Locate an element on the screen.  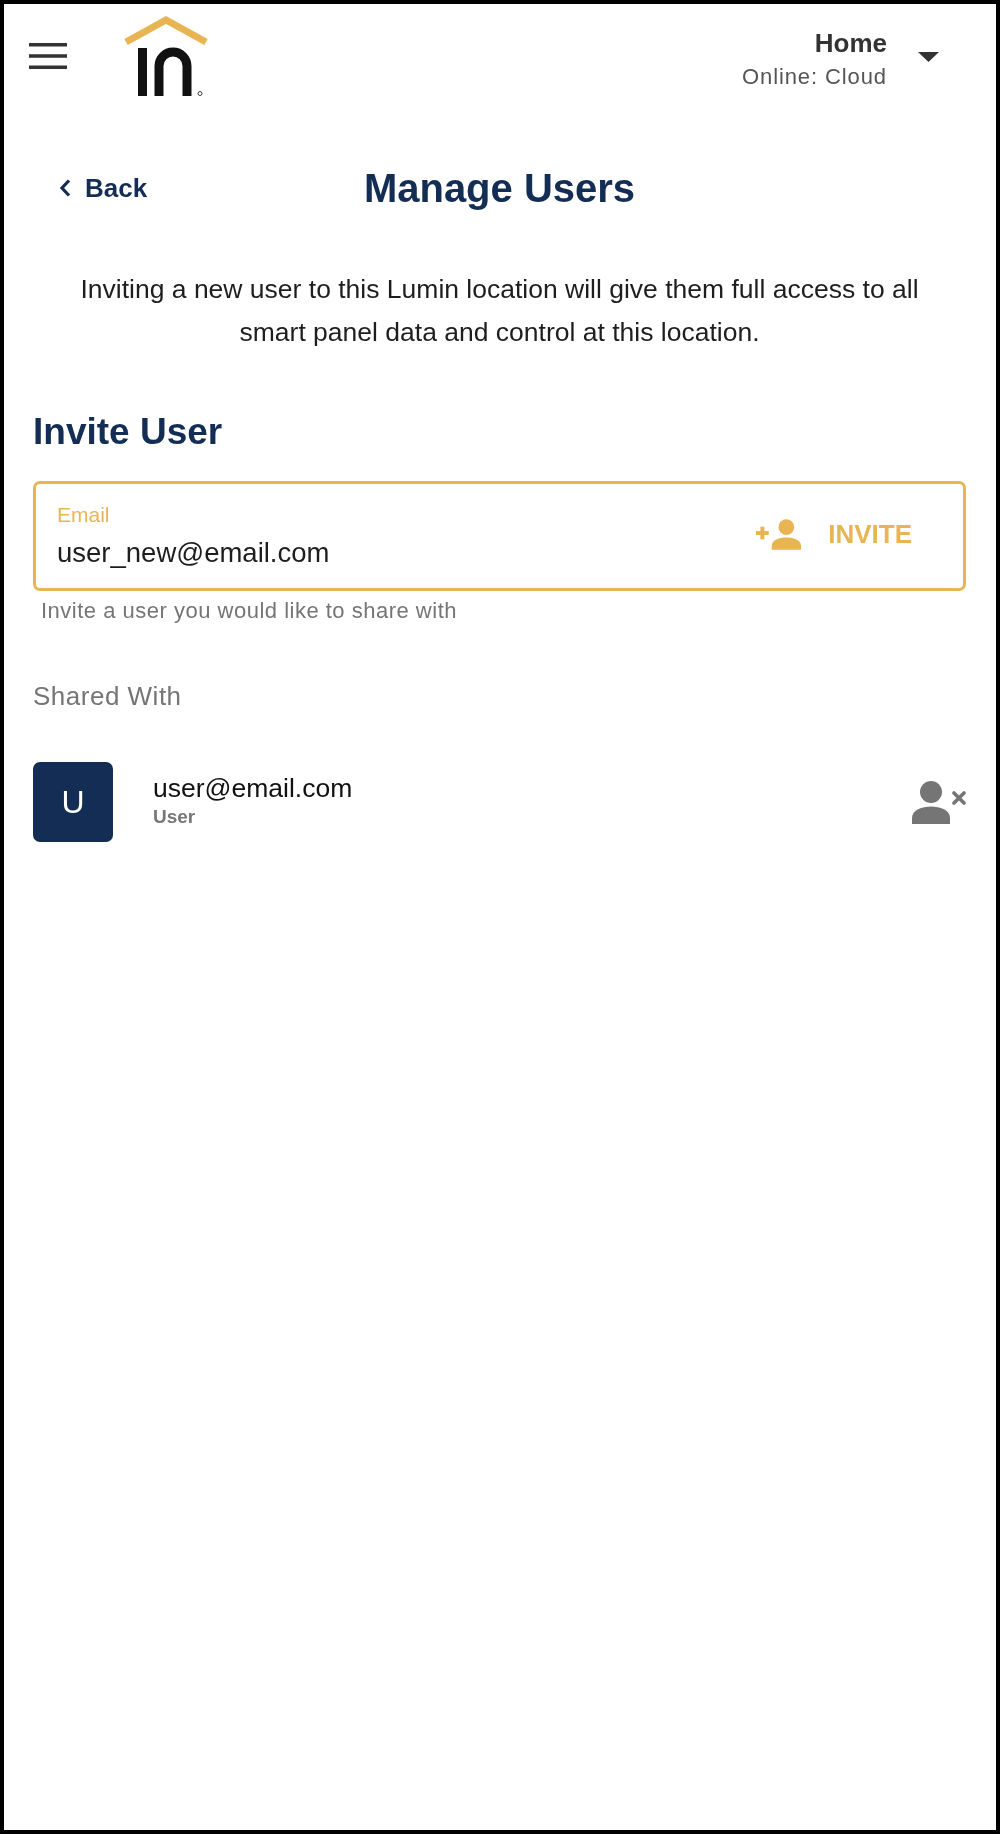
house-logo-icon is located at coordinates (166, 55).